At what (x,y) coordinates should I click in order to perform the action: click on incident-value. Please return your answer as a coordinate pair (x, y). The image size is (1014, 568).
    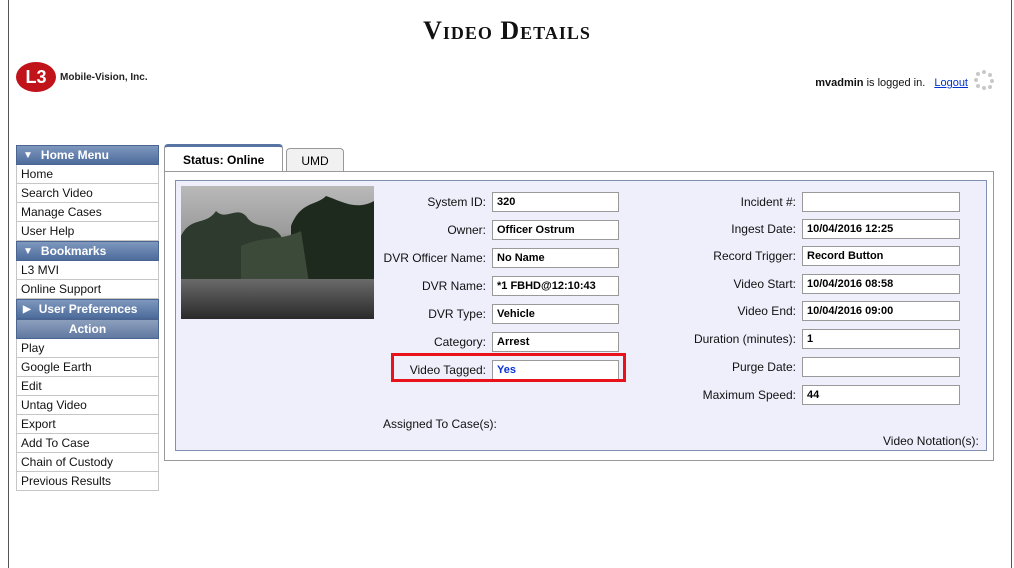
    Looking at the image, I should click on (881, 202).